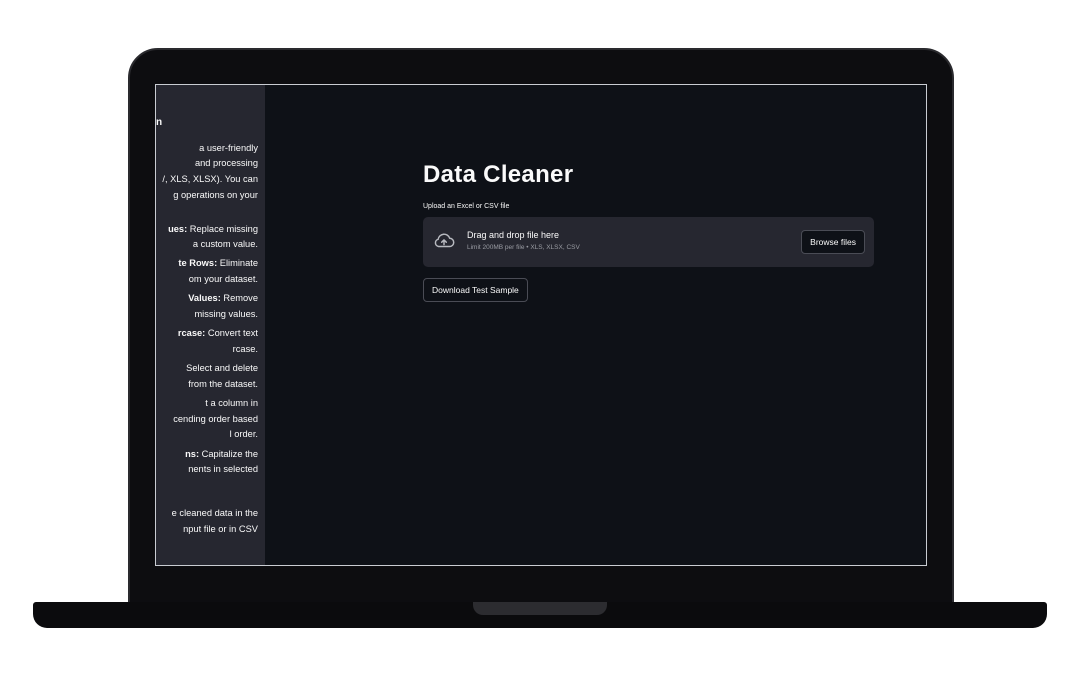 The height and width of the screenshot is (680, 1080). I want to click on page-title: Data Cleaner, so click(498, 174).